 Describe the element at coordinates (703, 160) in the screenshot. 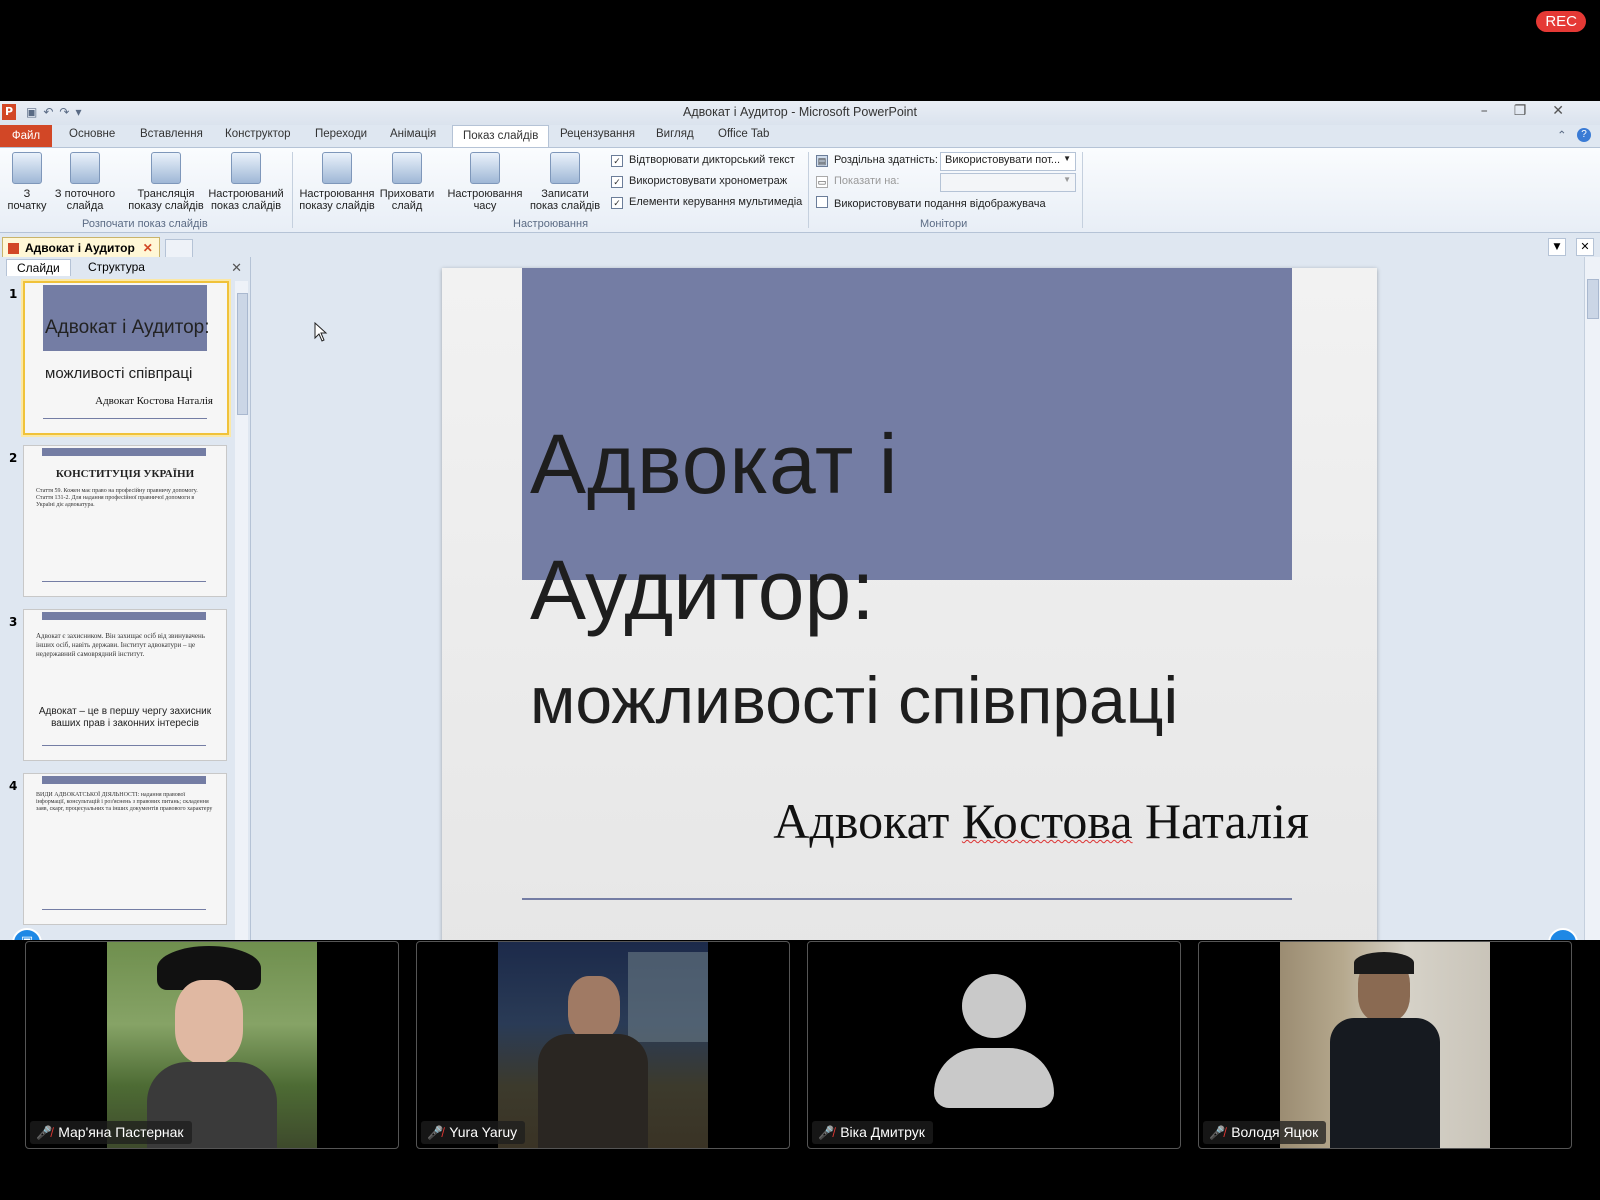

I see `chk-narration: ✓ Відтворювати дикторський текст` at that location.